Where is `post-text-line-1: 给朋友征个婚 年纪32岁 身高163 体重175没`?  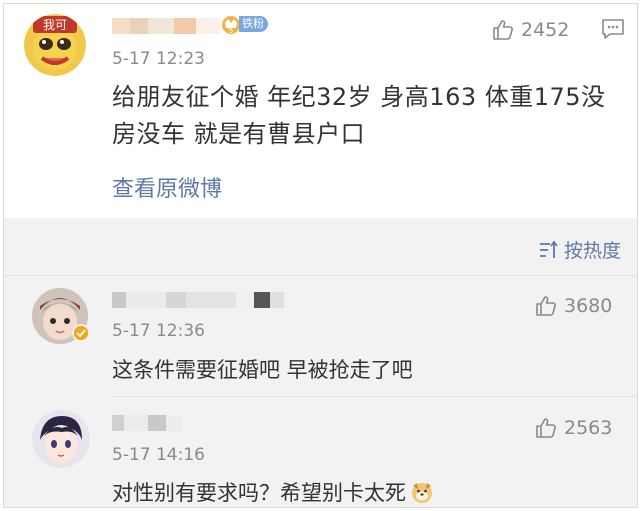
post-text-line-1: 给朋友征个婚 年纪32岁 身高163 体重175没 is located at coordinates (359, 97).